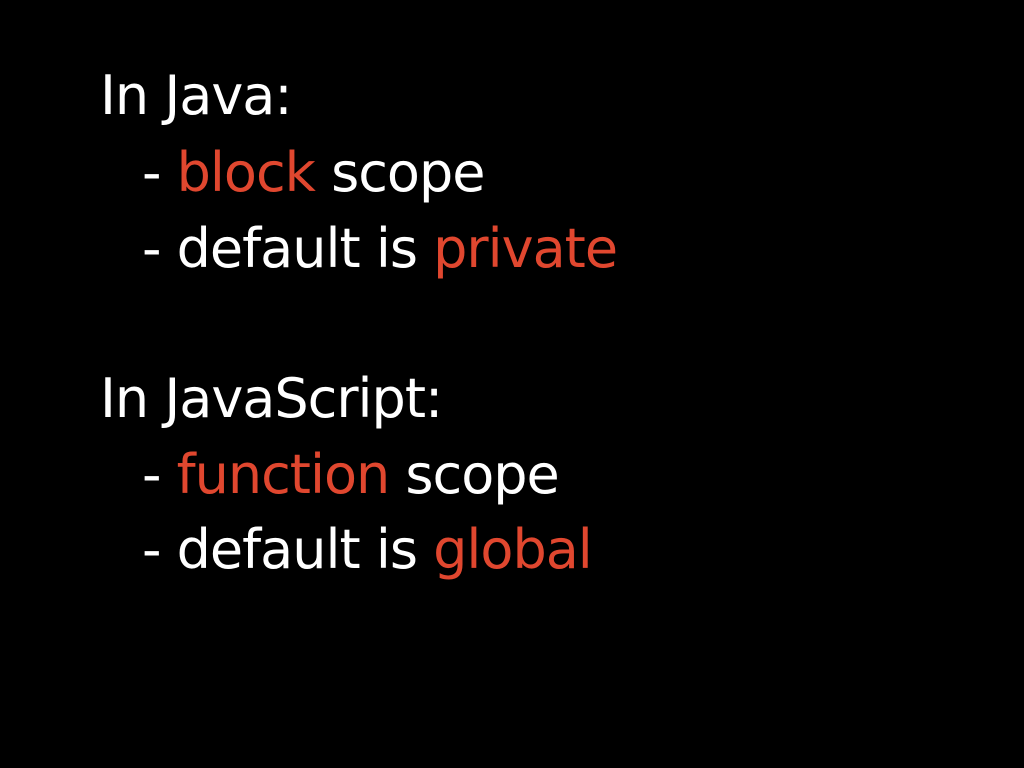 This screenshot has width=1024, height=768. Describe the element at coordinates (246, 172) in the screenshot. I see `java-scope-keyword: block` at that location.